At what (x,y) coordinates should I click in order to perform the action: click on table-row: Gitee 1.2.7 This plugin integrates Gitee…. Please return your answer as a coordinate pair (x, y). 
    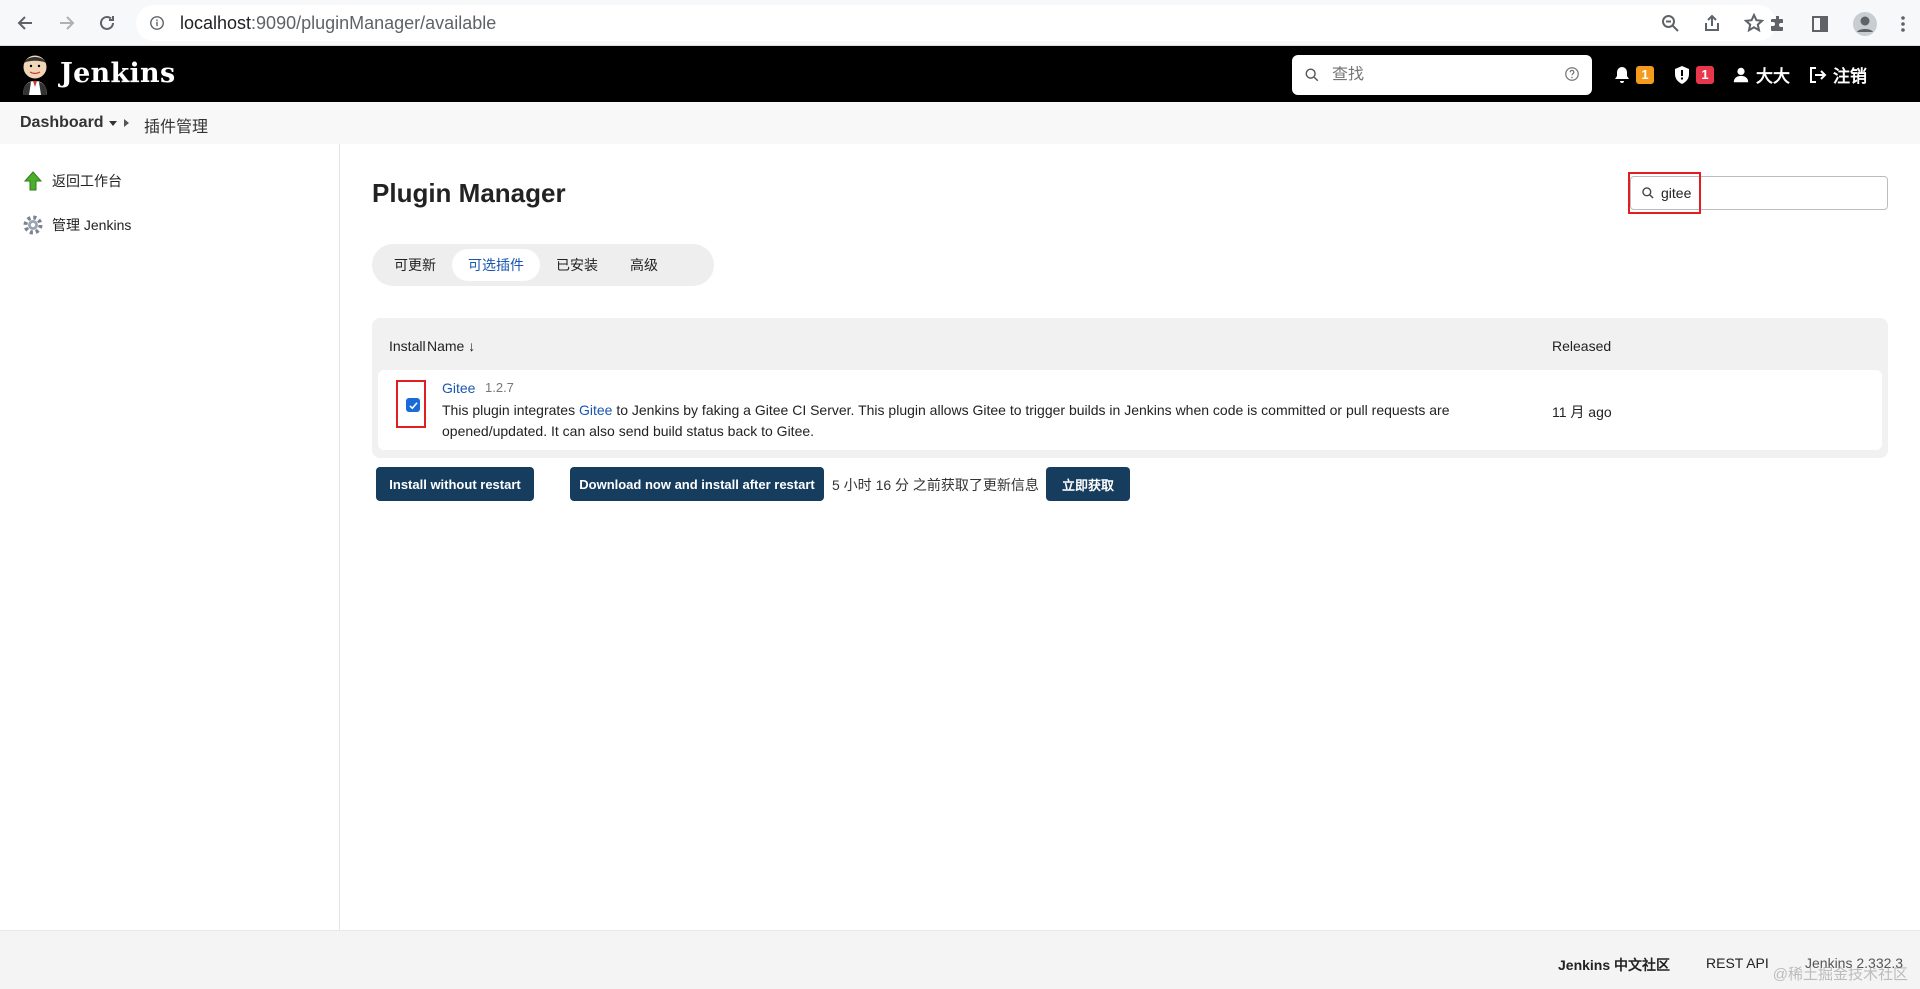
    Looking at the image, I should click on (1130, 410).